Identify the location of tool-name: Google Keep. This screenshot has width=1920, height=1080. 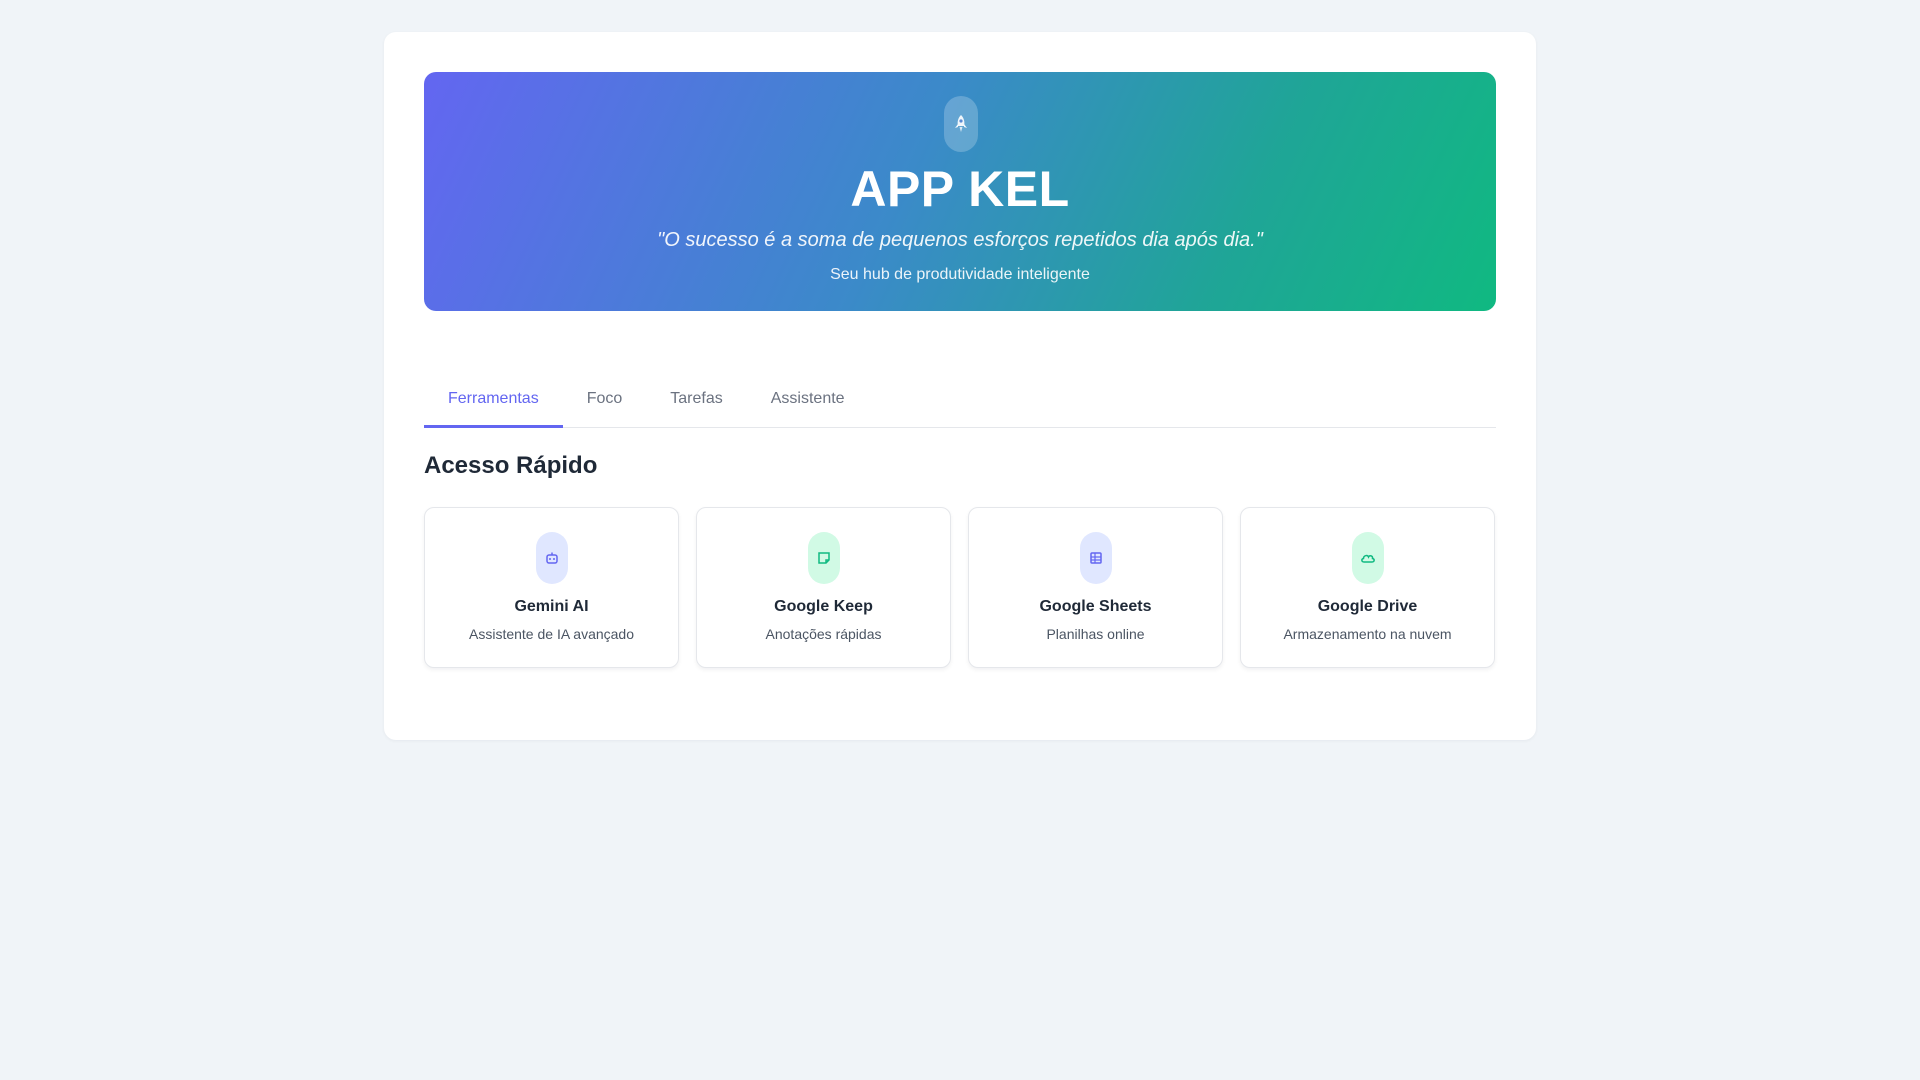
(823, 606).